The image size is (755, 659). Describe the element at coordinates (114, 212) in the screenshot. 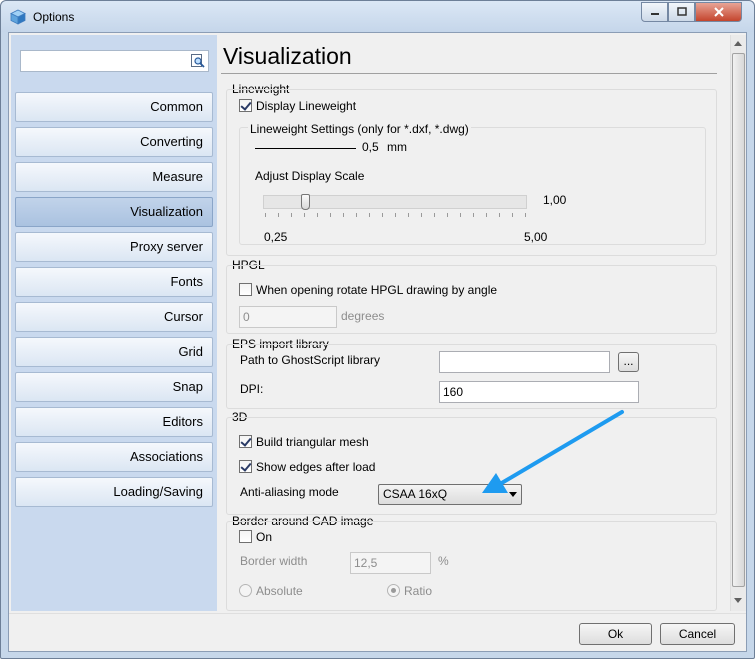

I see `sidebar-item-visualization: Visualization` at that location.